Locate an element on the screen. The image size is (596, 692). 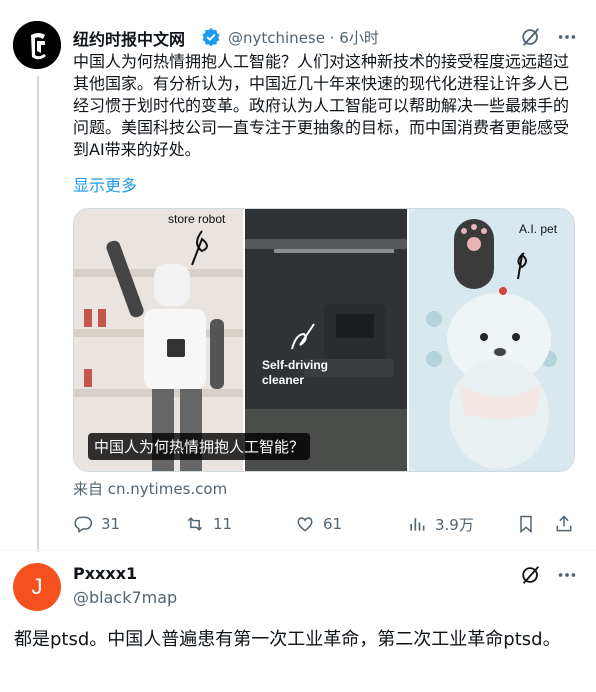
verified-icon is located at coordinates (211, 37).